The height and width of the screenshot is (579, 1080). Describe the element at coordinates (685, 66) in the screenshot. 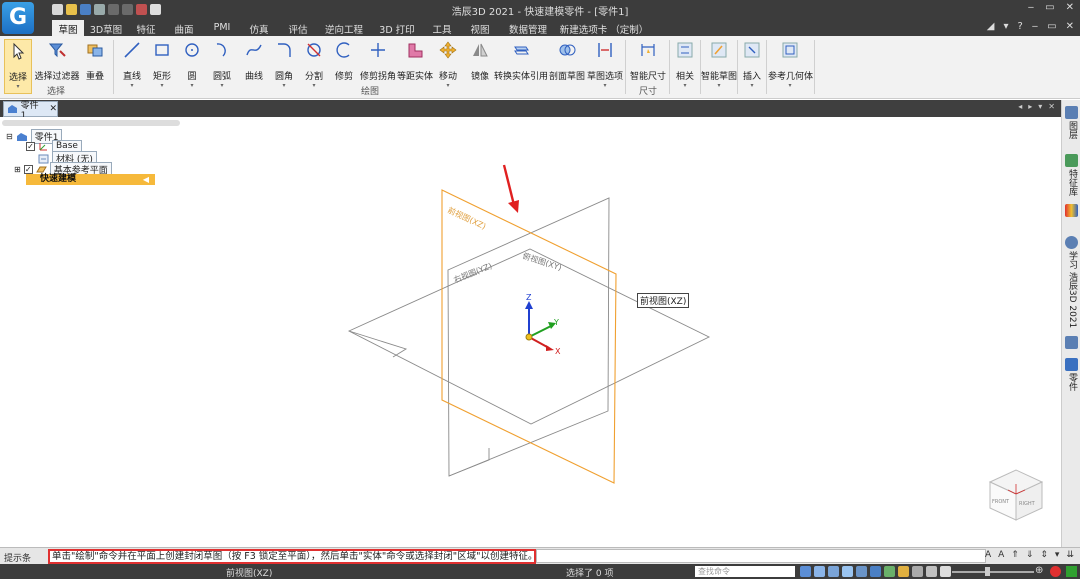

I see `relations-button: 相关 ▾` at that location.